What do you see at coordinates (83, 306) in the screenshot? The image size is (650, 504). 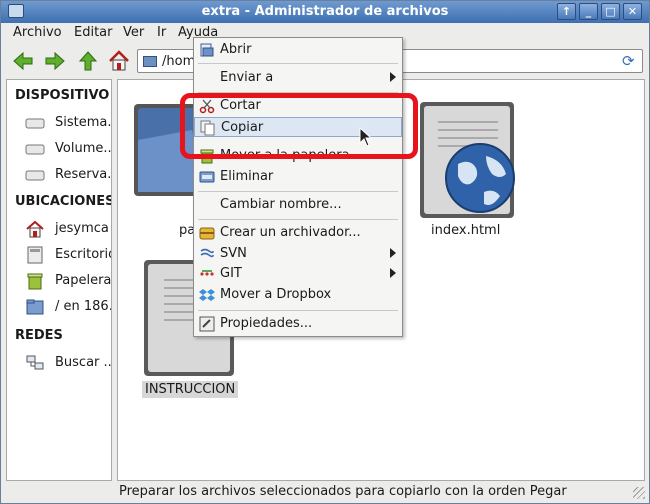 I see `sidebar-item-label: / en 186.` at bounding box center [83, 306].